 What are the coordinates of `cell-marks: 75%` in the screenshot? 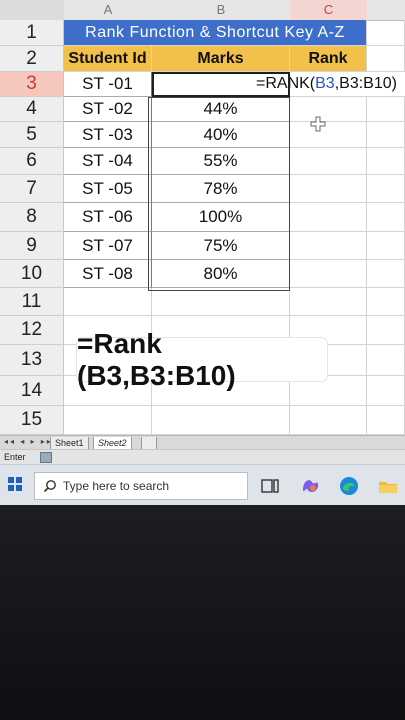 It's located at (221, 246).